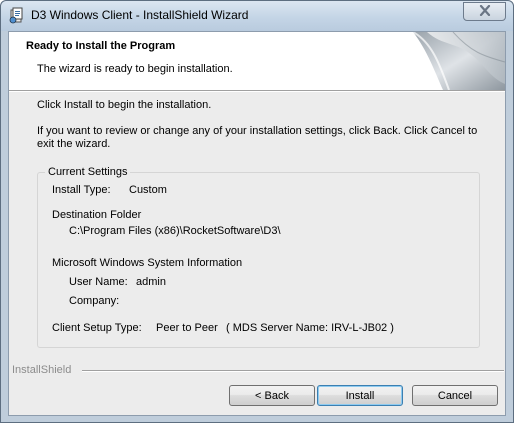 This screenshot has width=514, height=423. I want to click on mds-server-name: ( MDS Server Name: IRV-L-JB02 ), so click(310, 328).